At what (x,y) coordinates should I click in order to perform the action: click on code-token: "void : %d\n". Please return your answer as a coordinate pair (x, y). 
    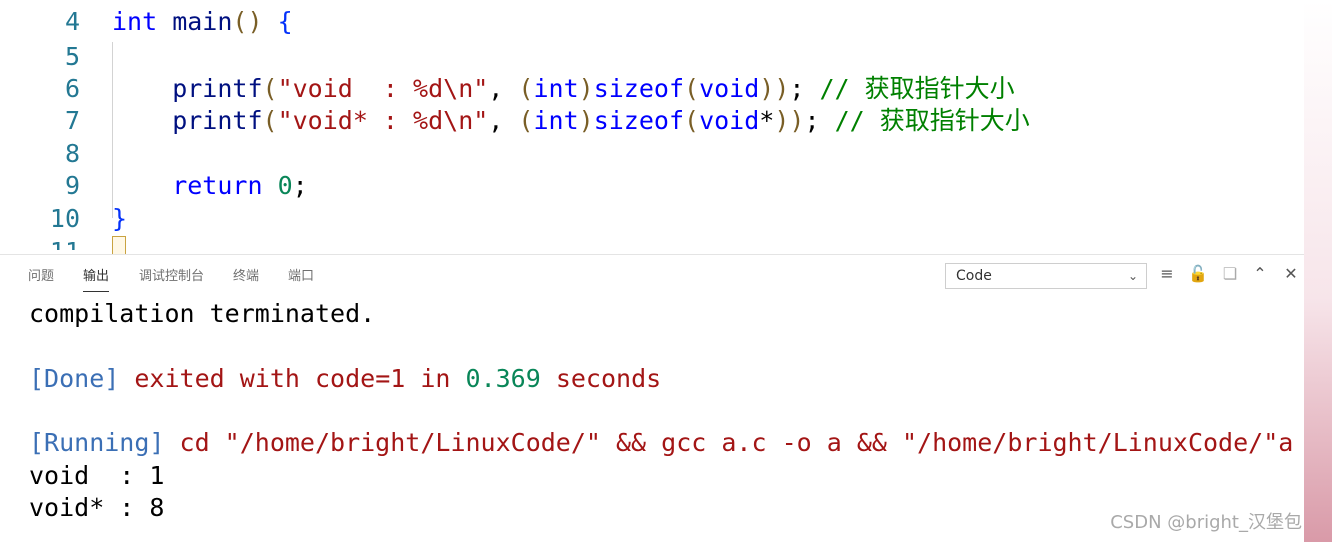
    Looking at the image, I should click on (383, 88).